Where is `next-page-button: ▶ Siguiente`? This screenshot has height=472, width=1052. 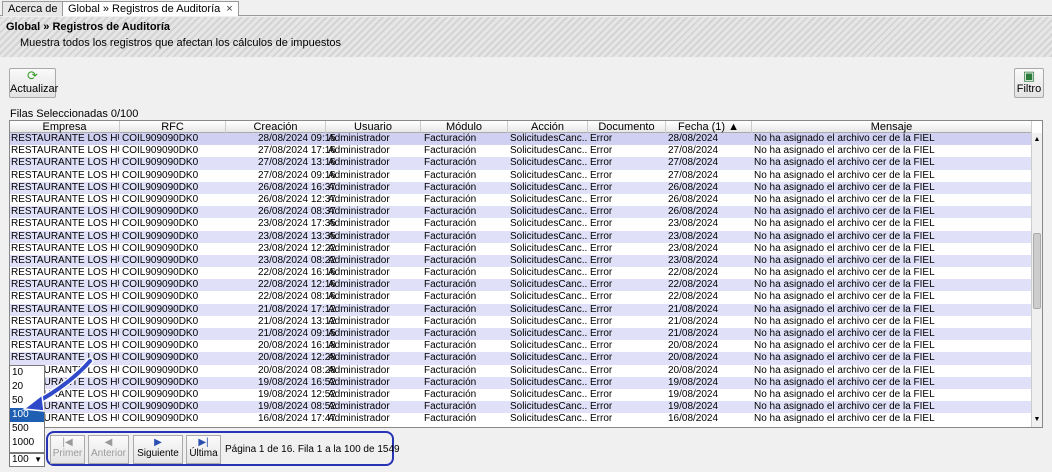 next-page-button: ▶ Siguiente is located at coordinates (158, 449).